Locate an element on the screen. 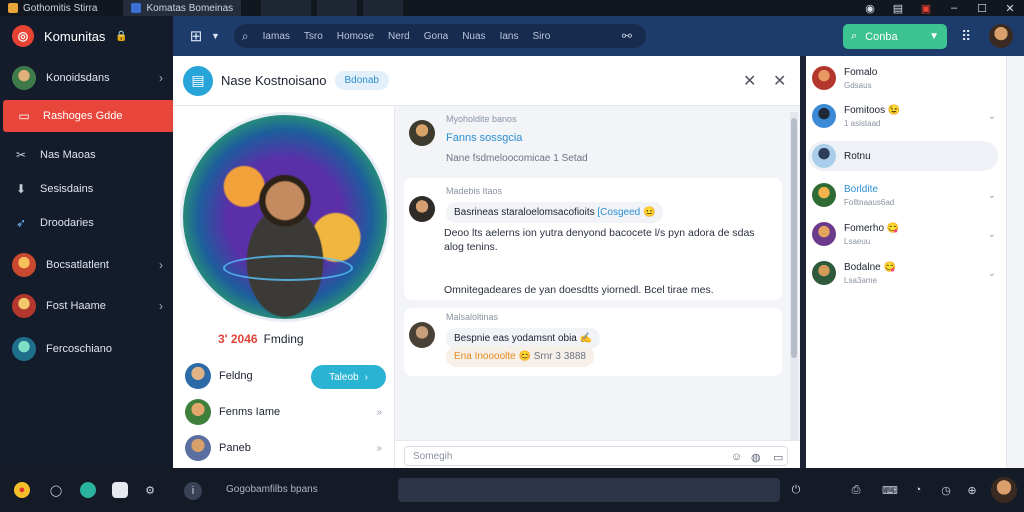  search-tab: Ians is located at coordinates (509, 36).